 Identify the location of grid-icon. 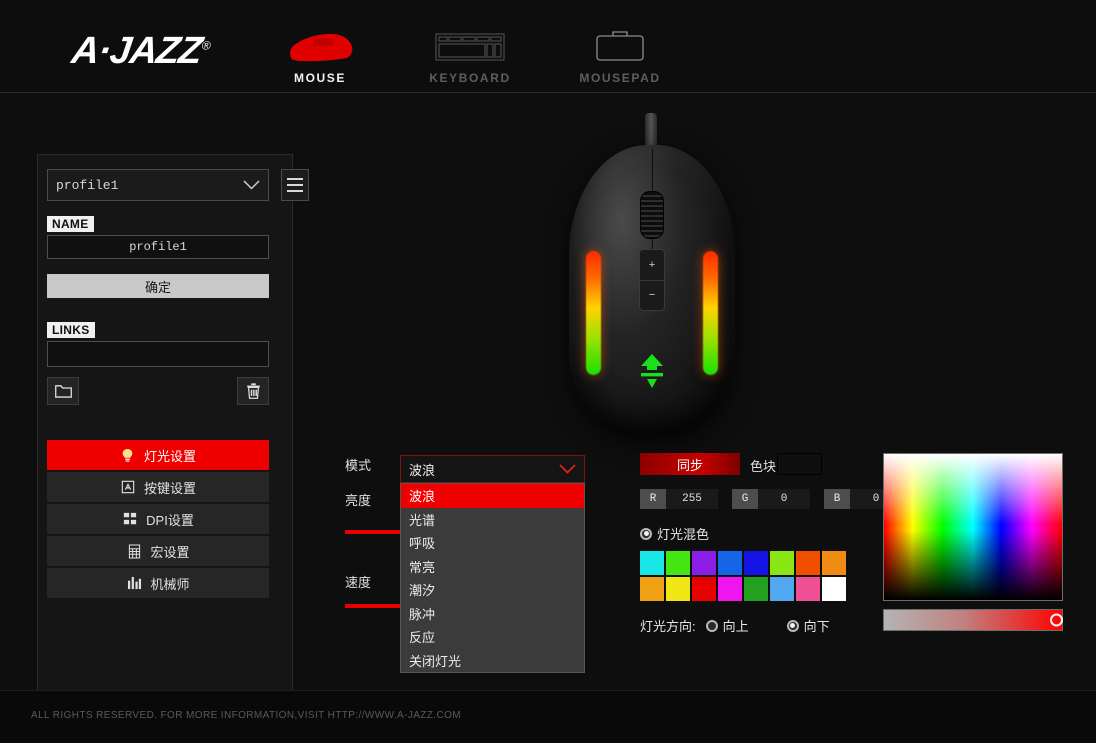
(130, 519).